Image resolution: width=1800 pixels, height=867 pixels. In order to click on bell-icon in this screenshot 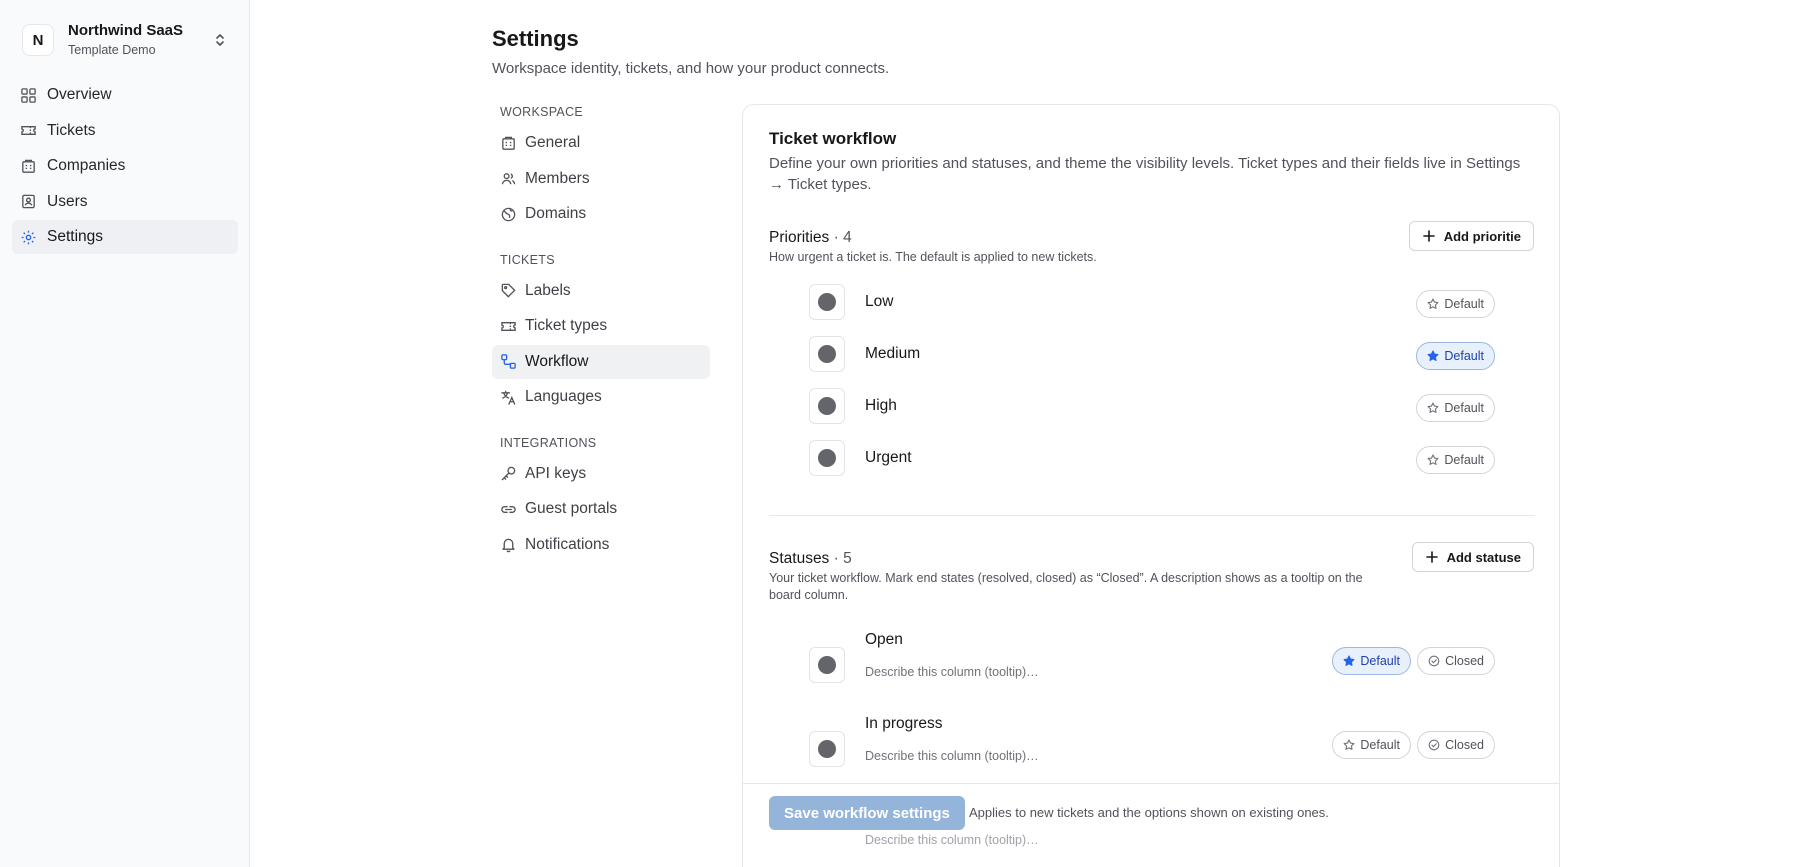, I will do `click(508, 545)`.